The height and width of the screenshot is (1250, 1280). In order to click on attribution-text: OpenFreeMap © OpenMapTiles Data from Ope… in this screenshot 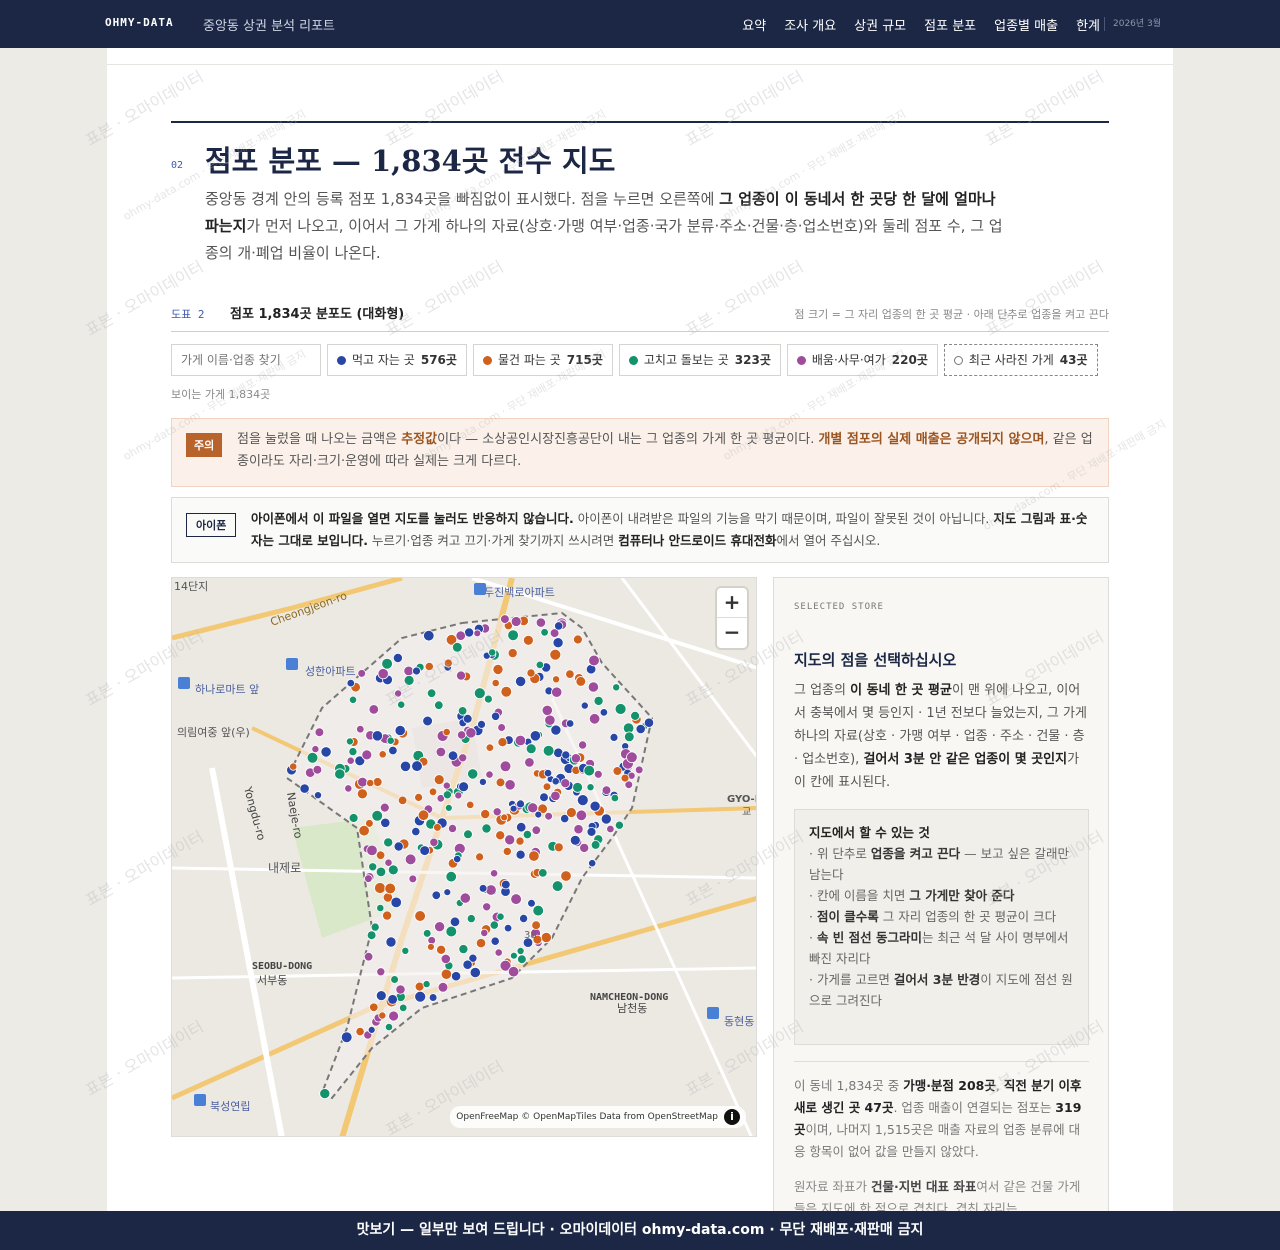, I will do `click(587, 1117)`.